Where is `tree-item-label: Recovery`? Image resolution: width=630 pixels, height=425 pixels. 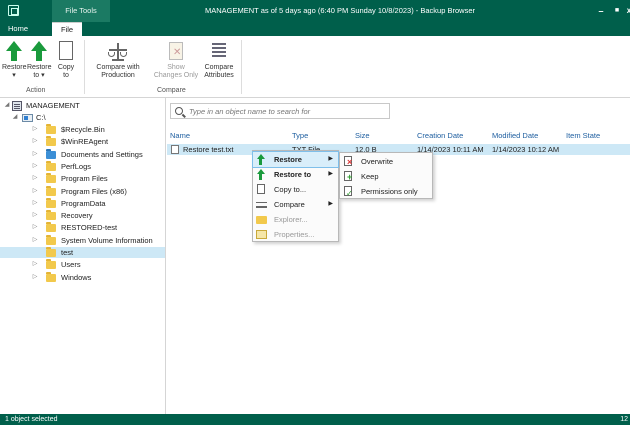 tree-item-label: Recovery is located at coordinates (77, 216).